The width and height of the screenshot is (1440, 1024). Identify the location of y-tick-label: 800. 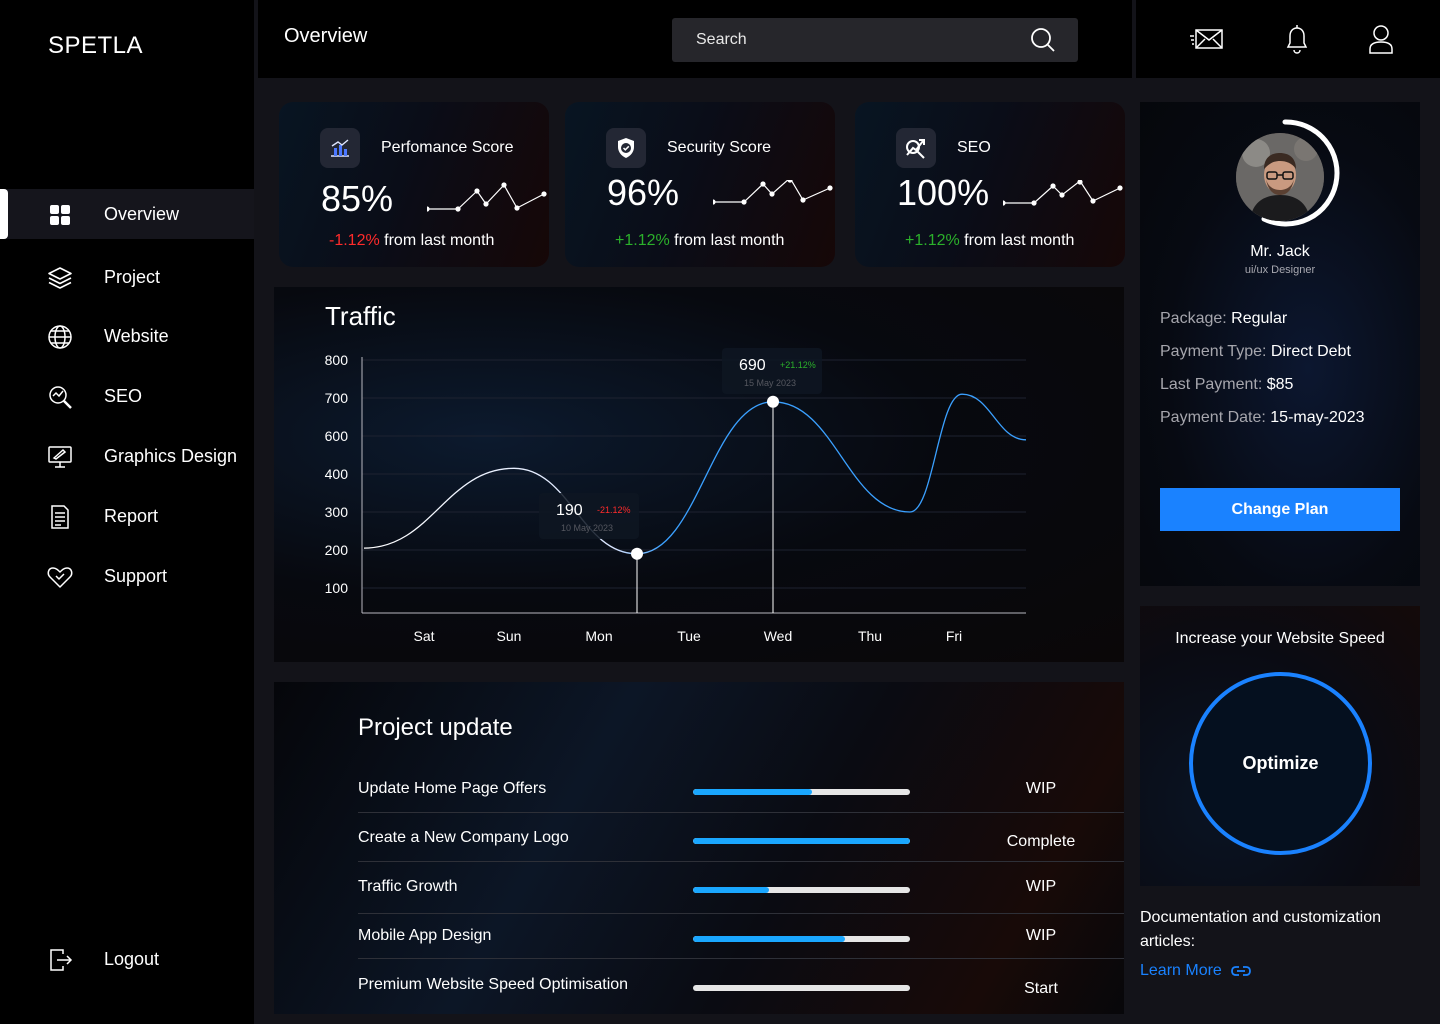
(337, 360).